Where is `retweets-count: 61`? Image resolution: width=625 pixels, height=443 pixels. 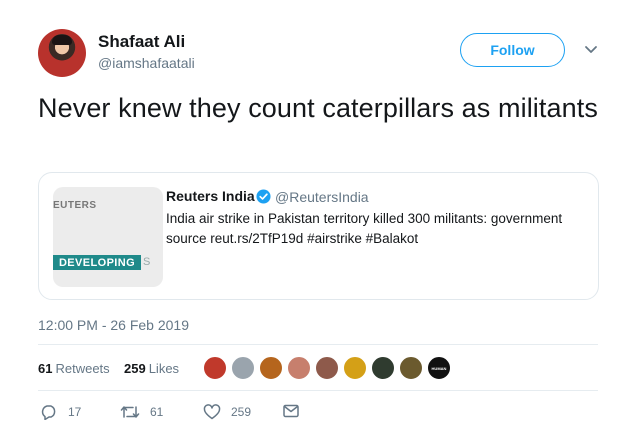
retweets-count: 61 is located at coordinates (45, 368).